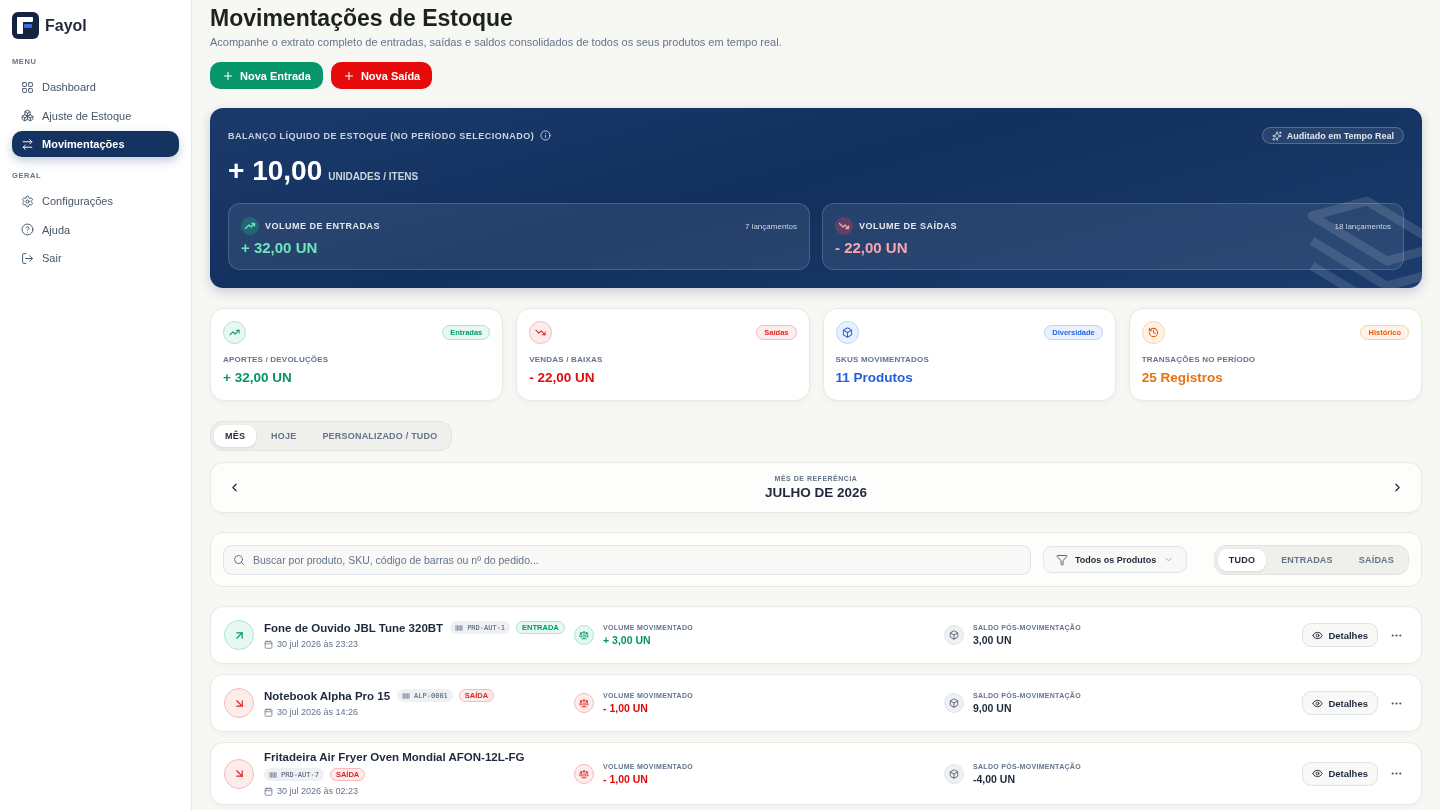 The width and height of the screenshot is (1440, 810). Describe the element at coordinates (27, 229) in the screenshot. I see `help-icon` at that location.